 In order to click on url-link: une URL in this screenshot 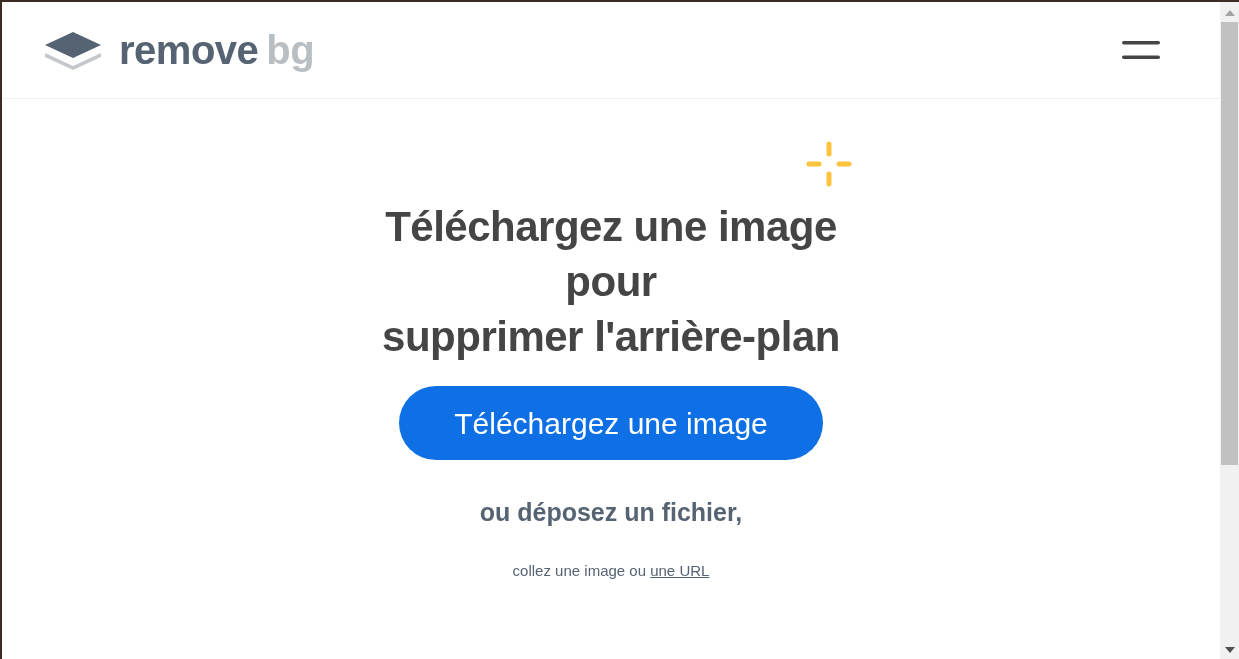, I will do `click(680, 570)`.